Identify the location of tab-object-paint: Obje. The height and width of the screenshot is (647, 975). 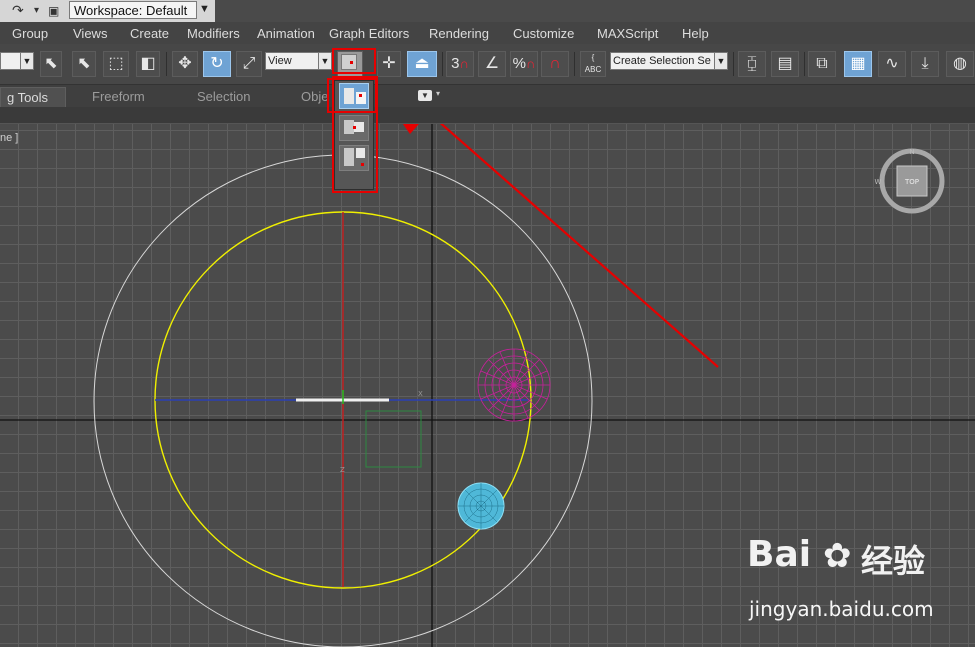
(314, 96).